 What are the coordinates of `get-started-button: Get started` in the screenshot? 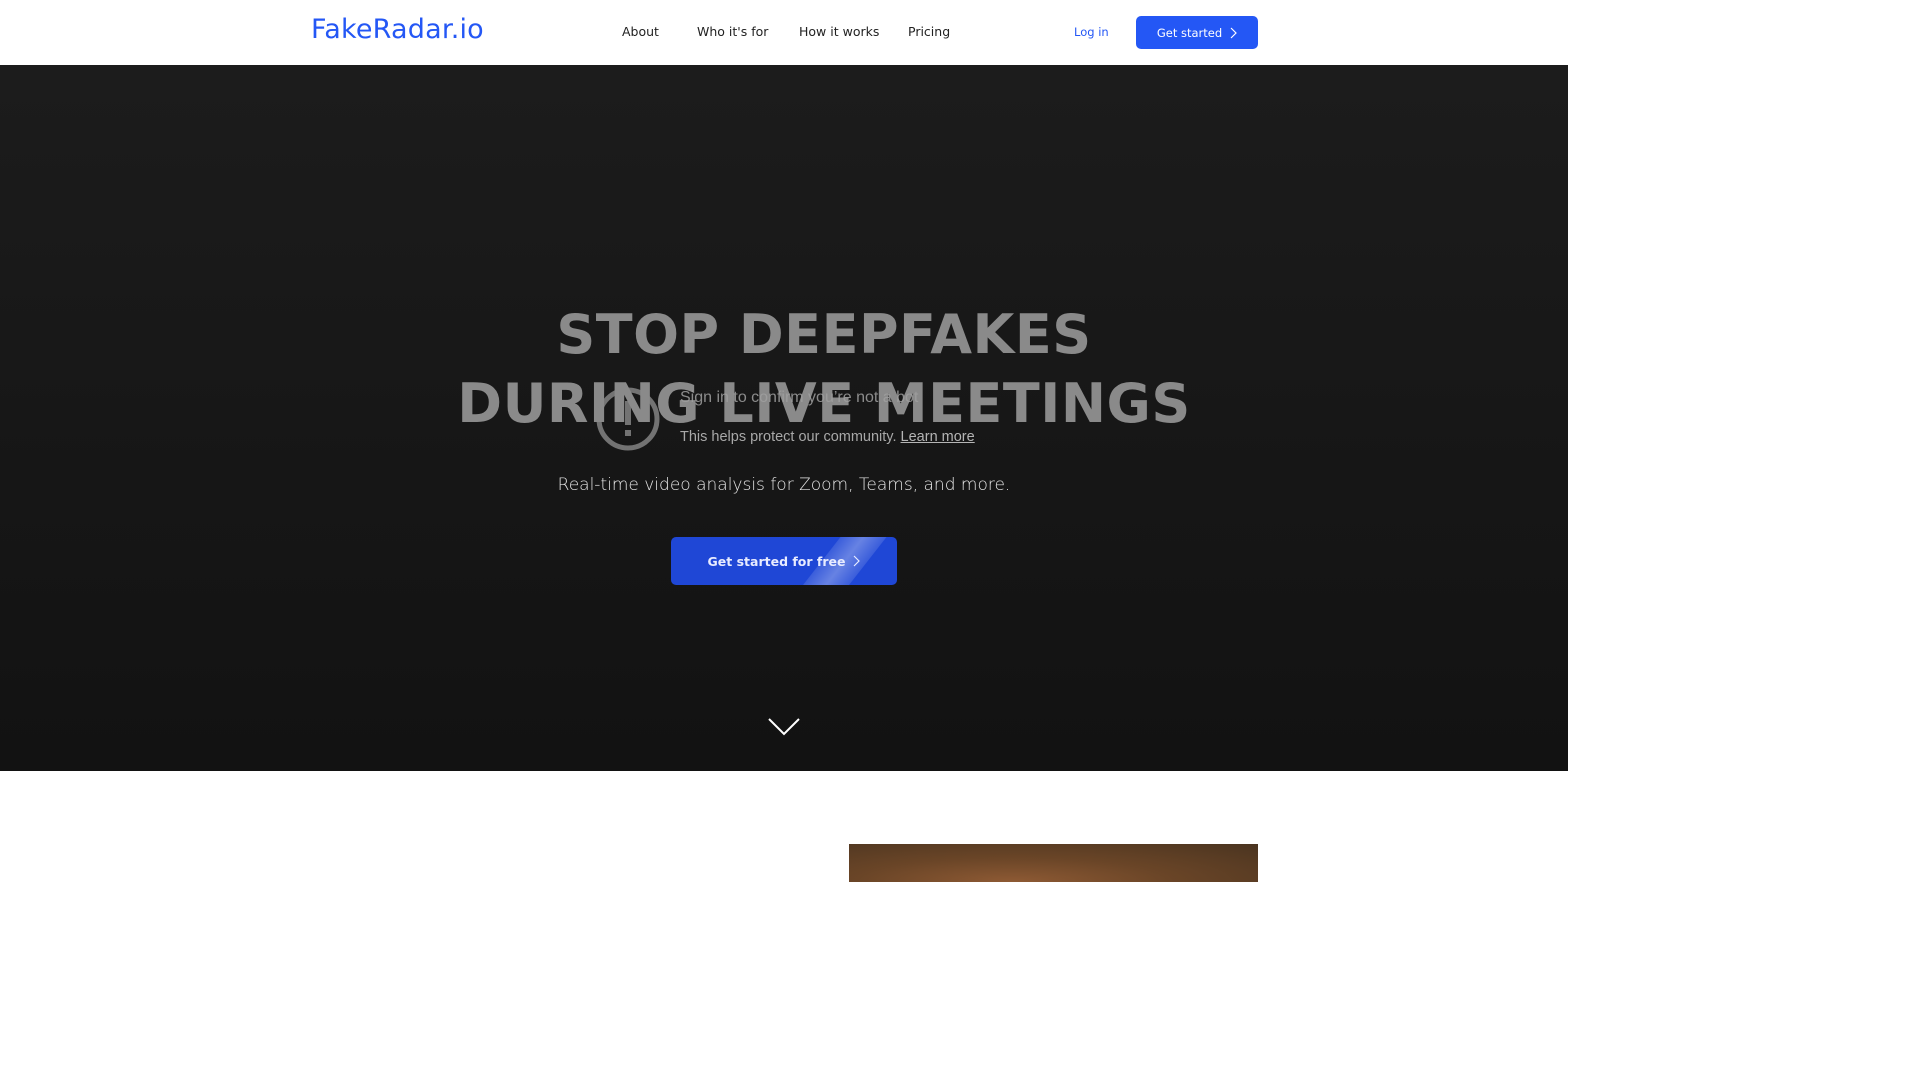 It's located at (1197, 32).